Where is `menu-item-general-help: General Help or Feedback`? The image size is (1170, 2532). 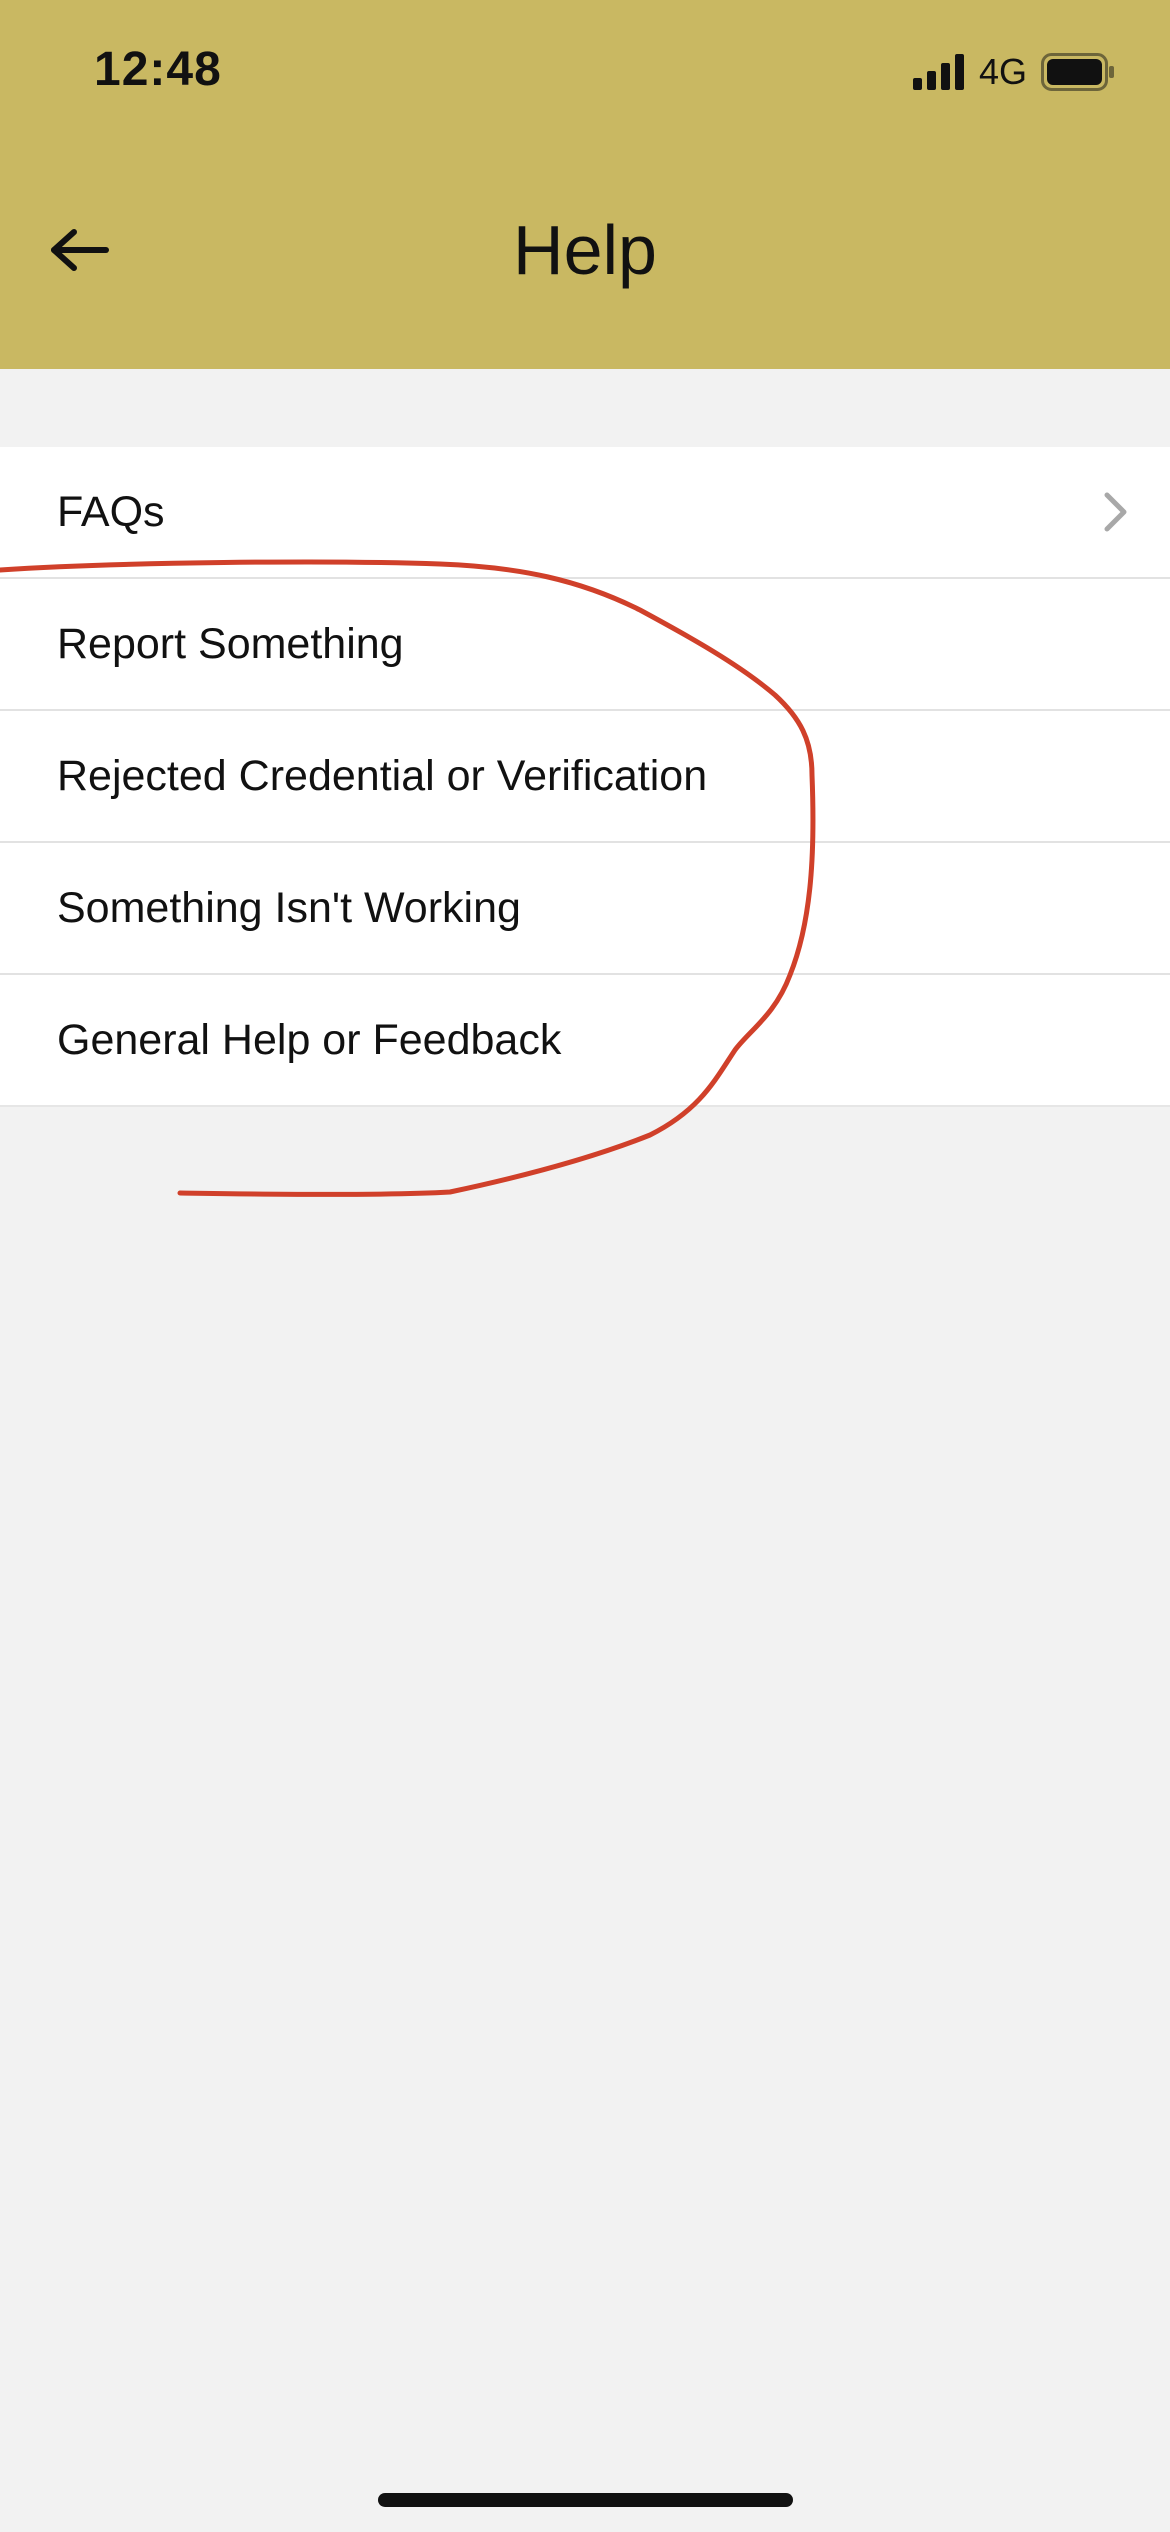
menu-item-general-help: General Help or Feedback is located at coordinates (585, 1041).